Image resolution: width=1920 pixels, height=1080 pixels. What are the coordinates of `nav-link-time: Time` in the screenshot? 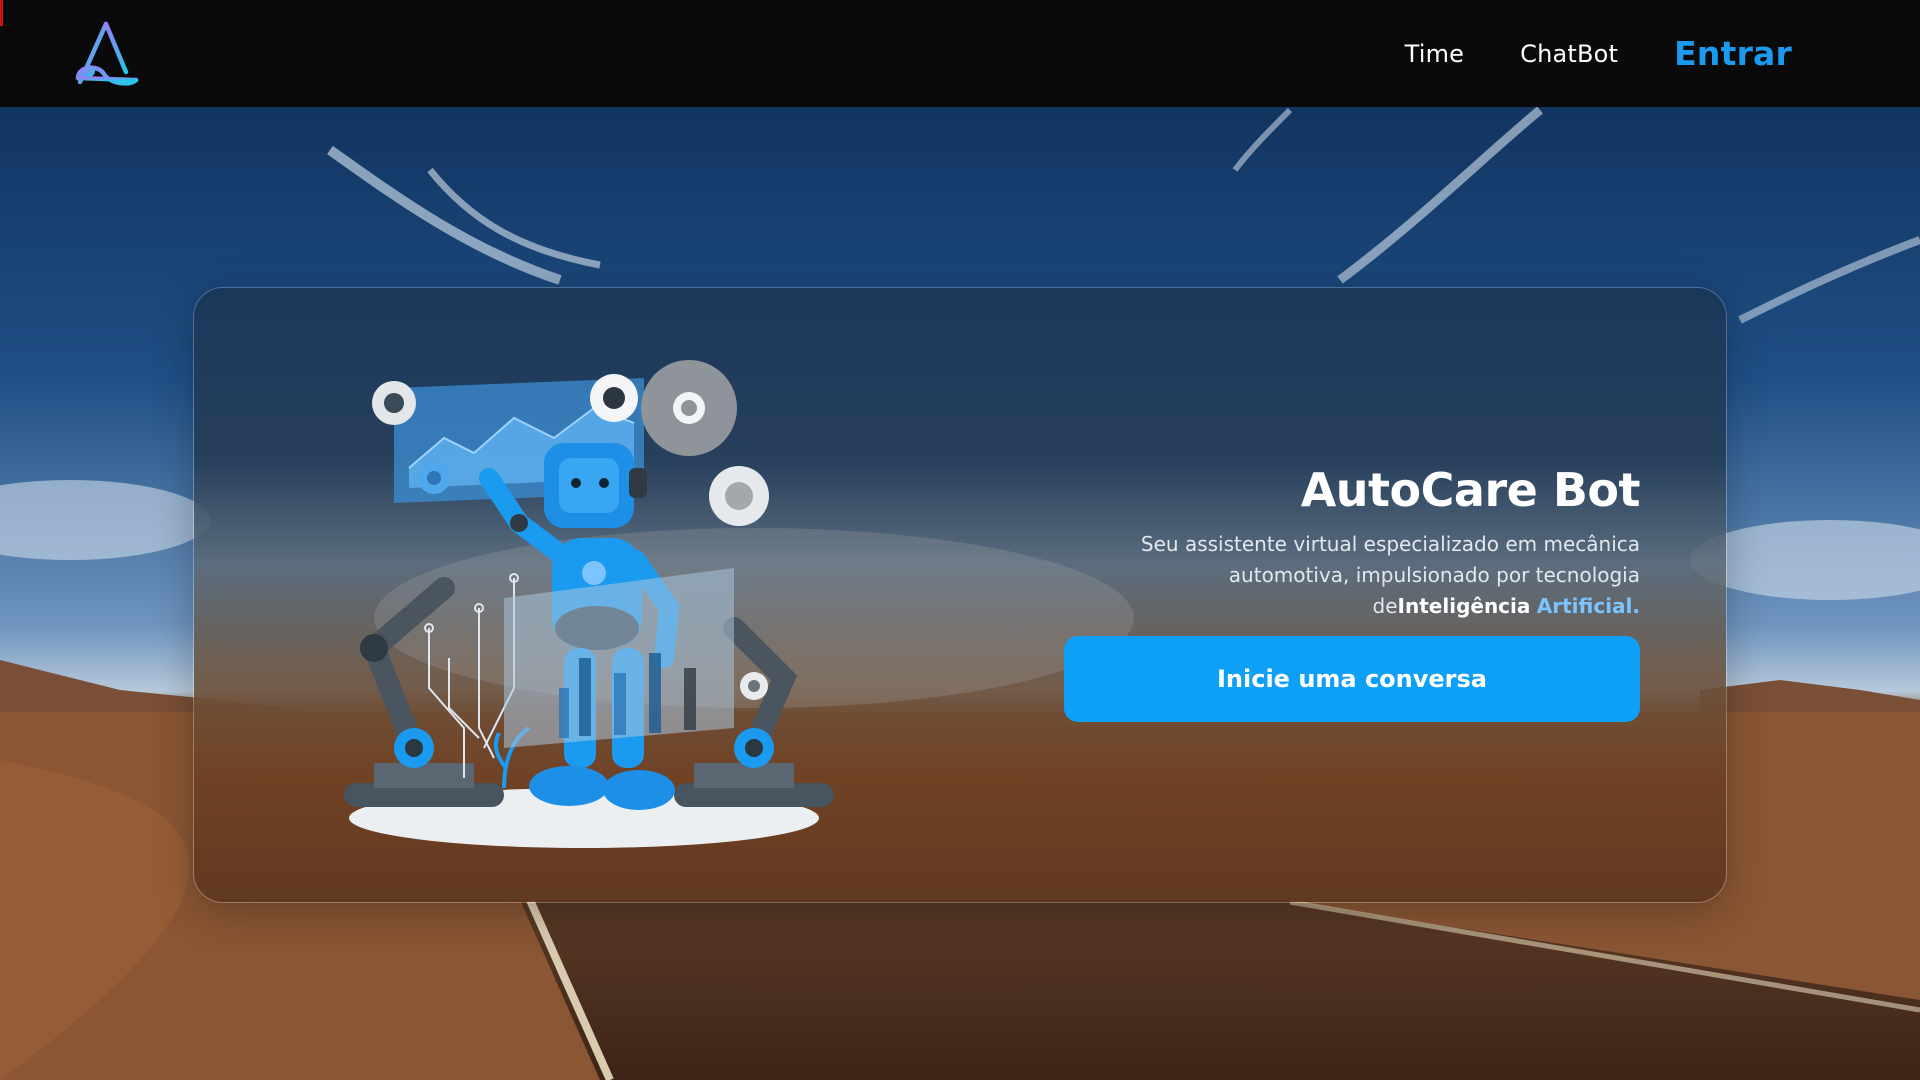 It's located at (1435, 54).